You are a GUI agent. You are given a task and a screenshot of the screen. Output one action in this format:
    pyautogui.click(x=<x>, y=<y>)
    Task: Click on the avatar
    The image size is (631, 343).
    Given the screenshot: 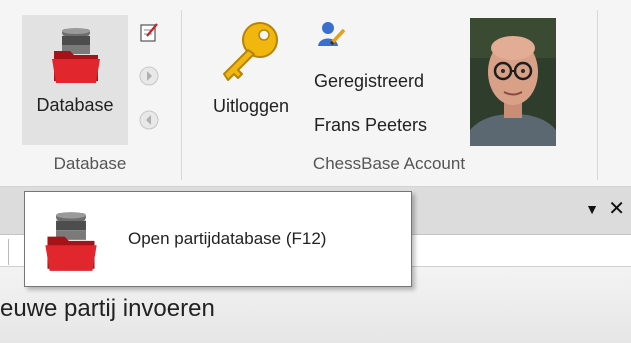 What is the action you would take?
    pyautogui.click(x=513, y=82)
    